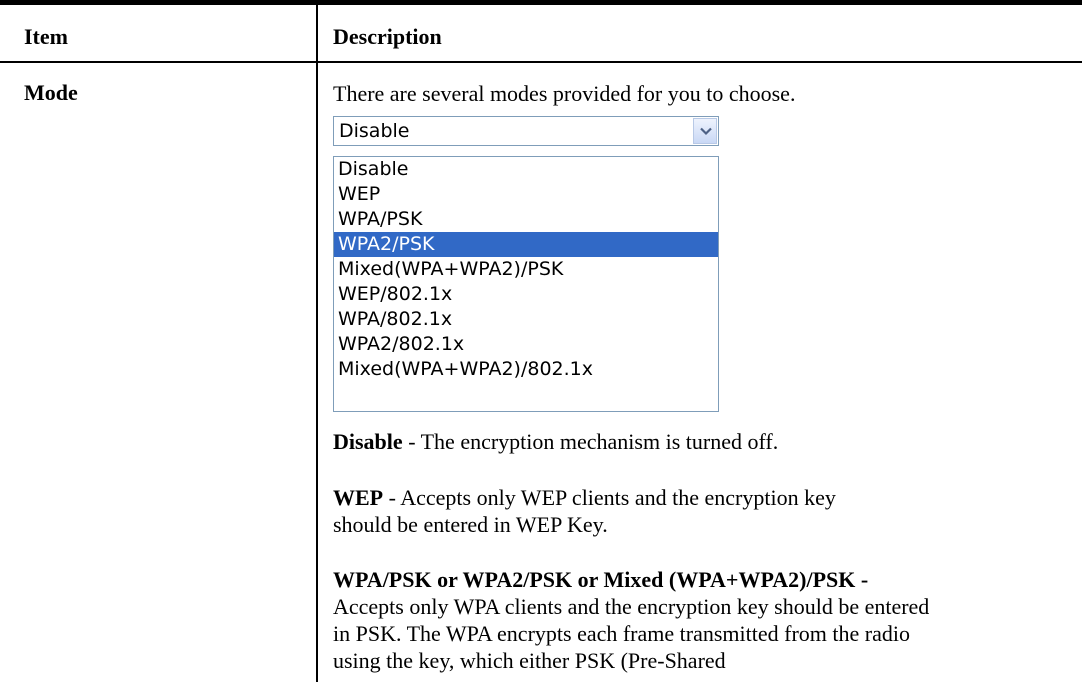  What do you see at coordinates (526, 169) in the screenshot?
I see `mode-option: Disable` at bounding box center [526, 169].